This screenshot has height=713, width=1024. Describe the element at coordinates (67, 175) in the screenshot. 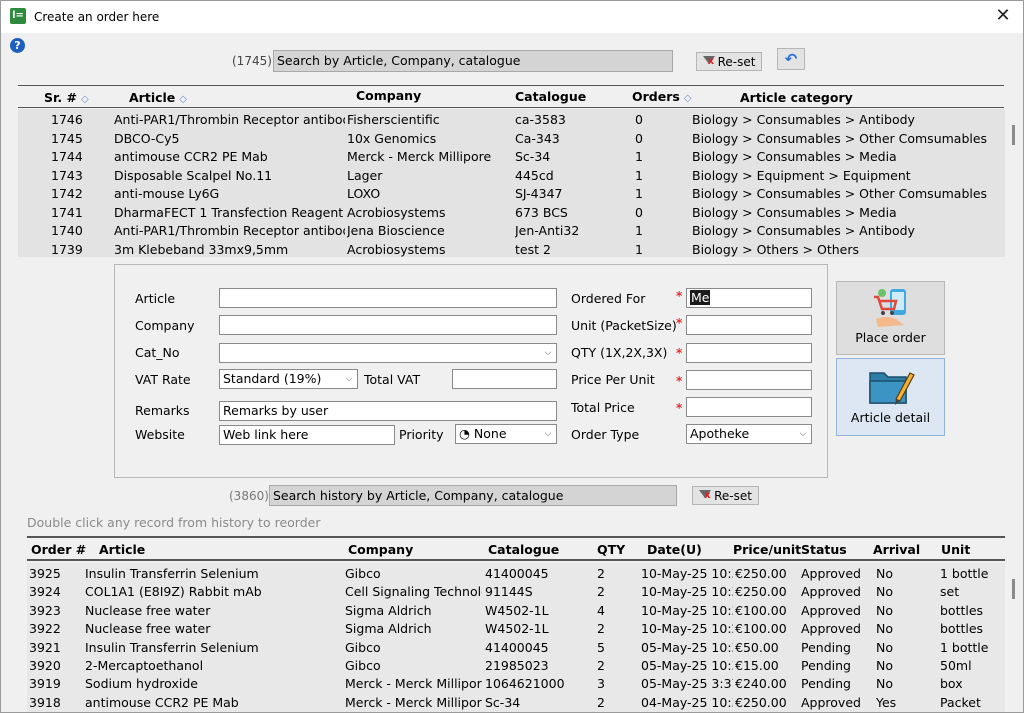

I see `cell-sr: 1743` at that location.